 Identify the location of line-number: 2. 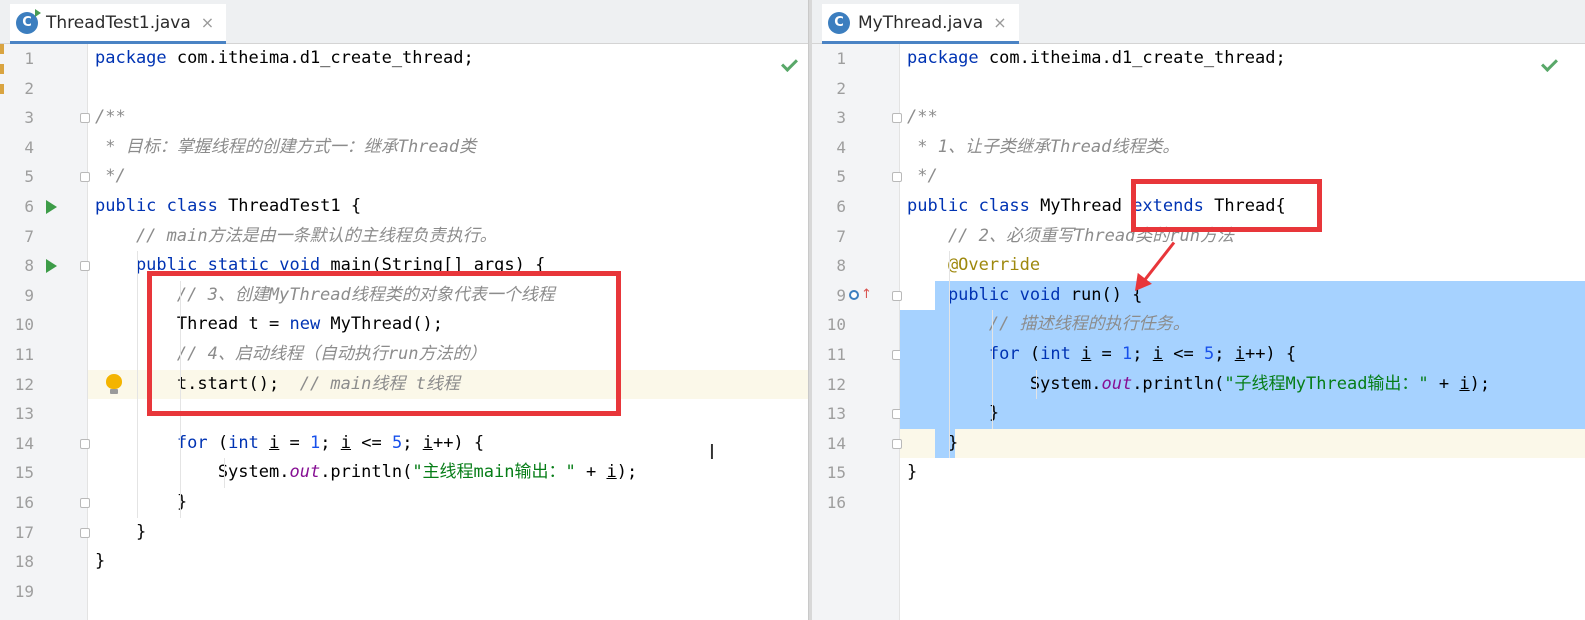
(841, 88).